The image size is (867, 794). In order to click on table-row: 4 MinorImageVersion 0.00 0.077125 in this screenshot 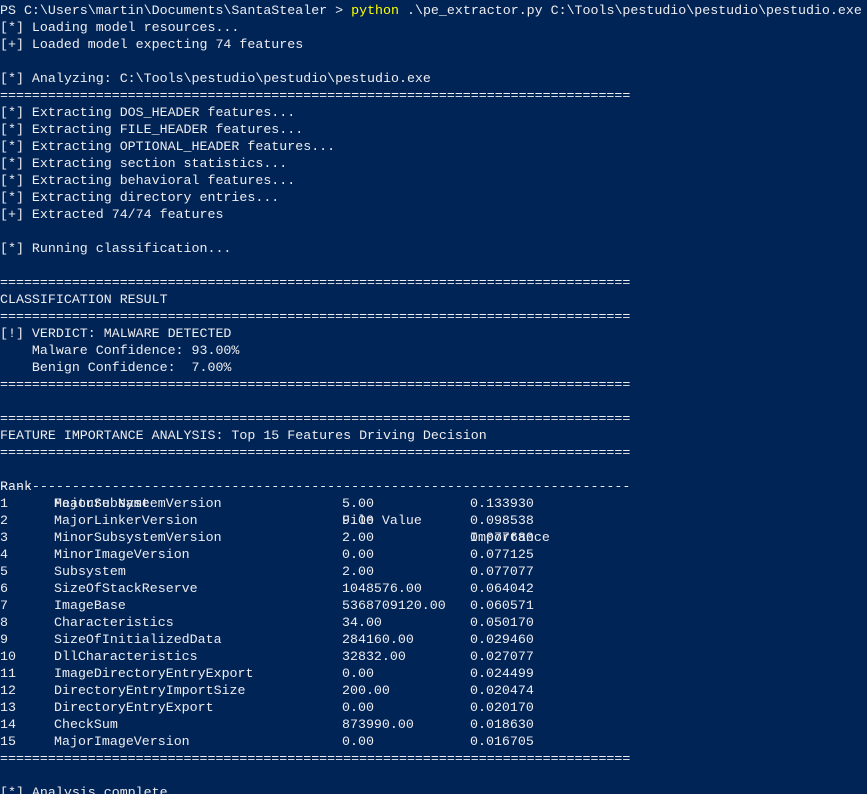, I will do `click(433, 554)`.